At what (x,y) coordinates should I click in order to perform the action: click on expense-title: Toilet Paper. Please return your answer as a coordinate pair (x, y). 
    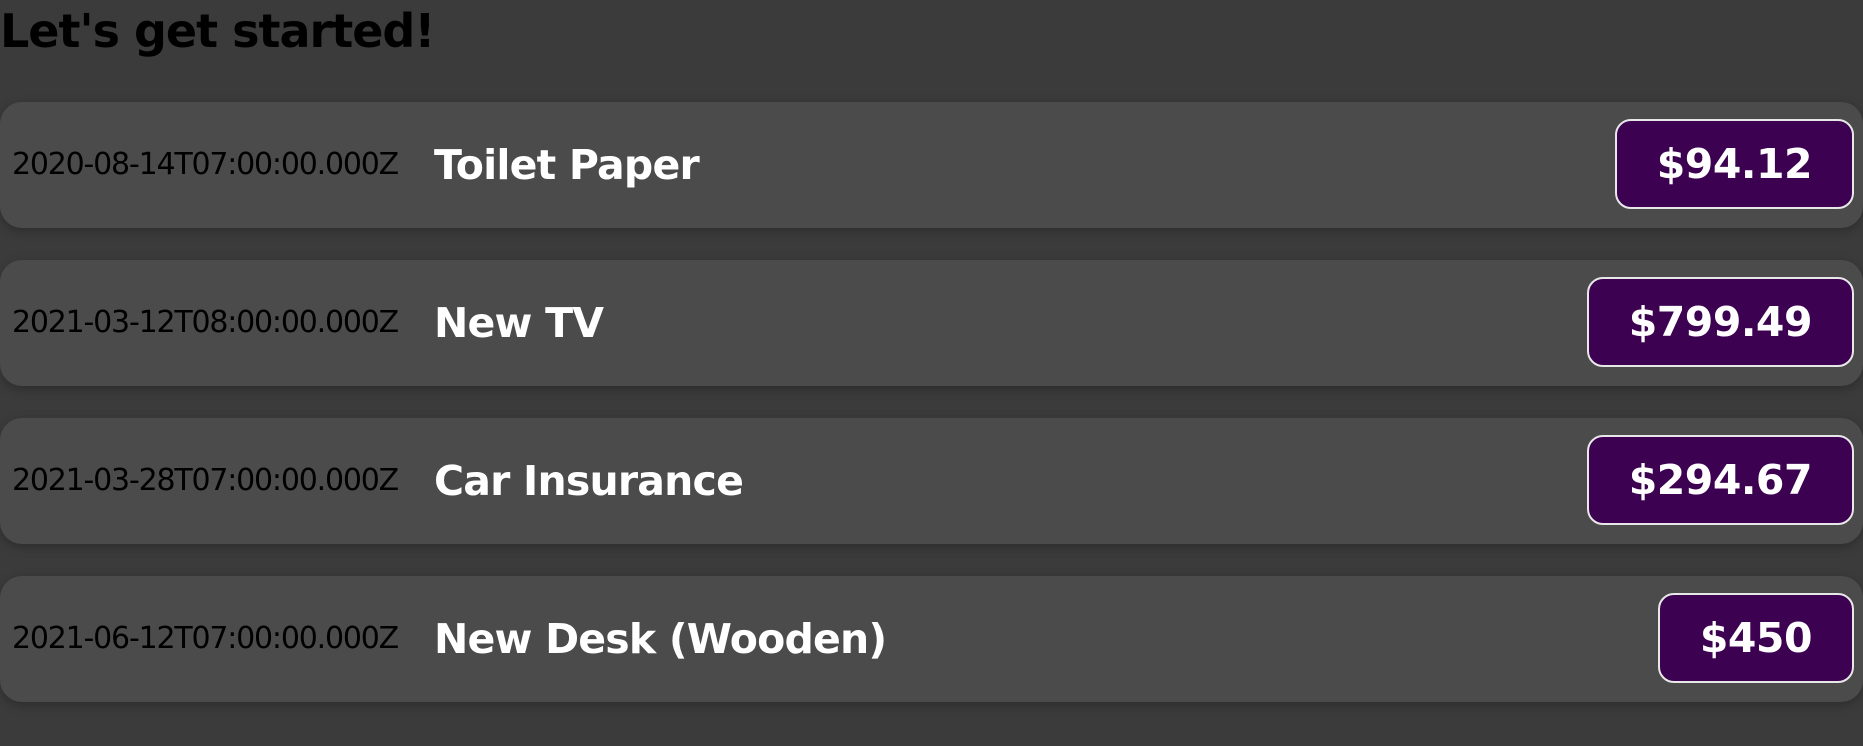
    Looking at the image, I should click on (567, 165).